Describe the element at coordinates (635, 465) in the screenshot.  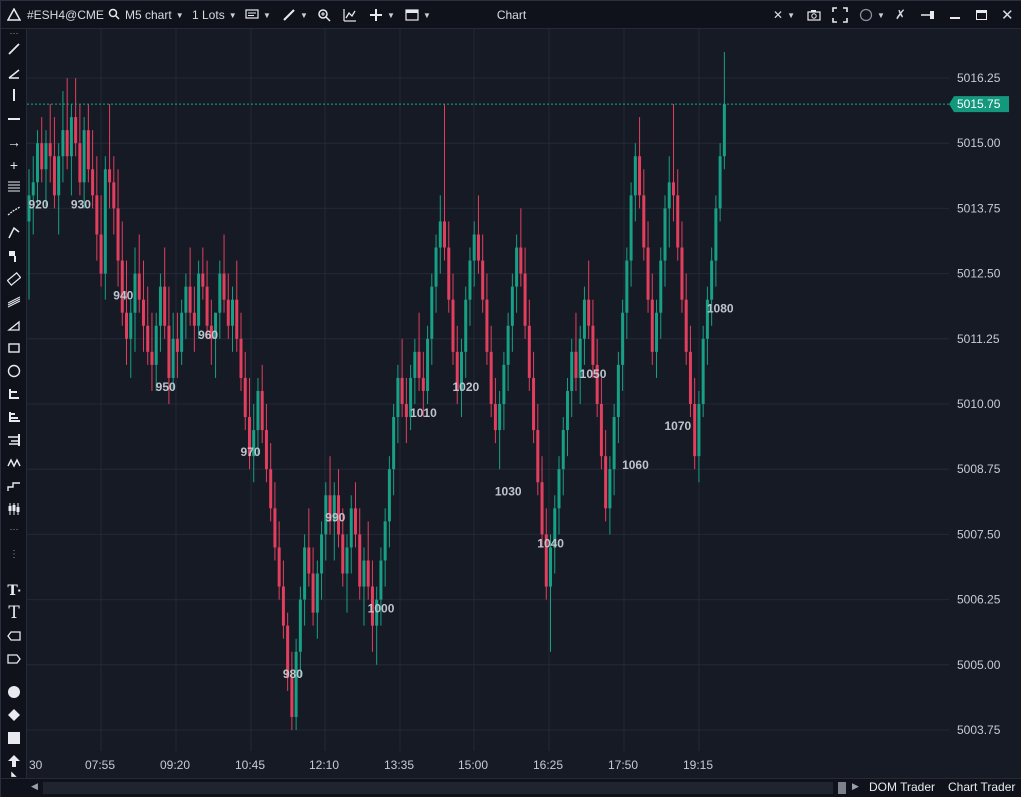
I see `bar-number-label: 1060` at that location.